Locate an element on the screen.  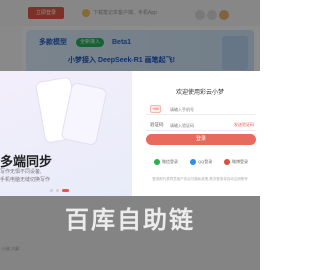
weibo-icon is located at coordinates (227, 161).